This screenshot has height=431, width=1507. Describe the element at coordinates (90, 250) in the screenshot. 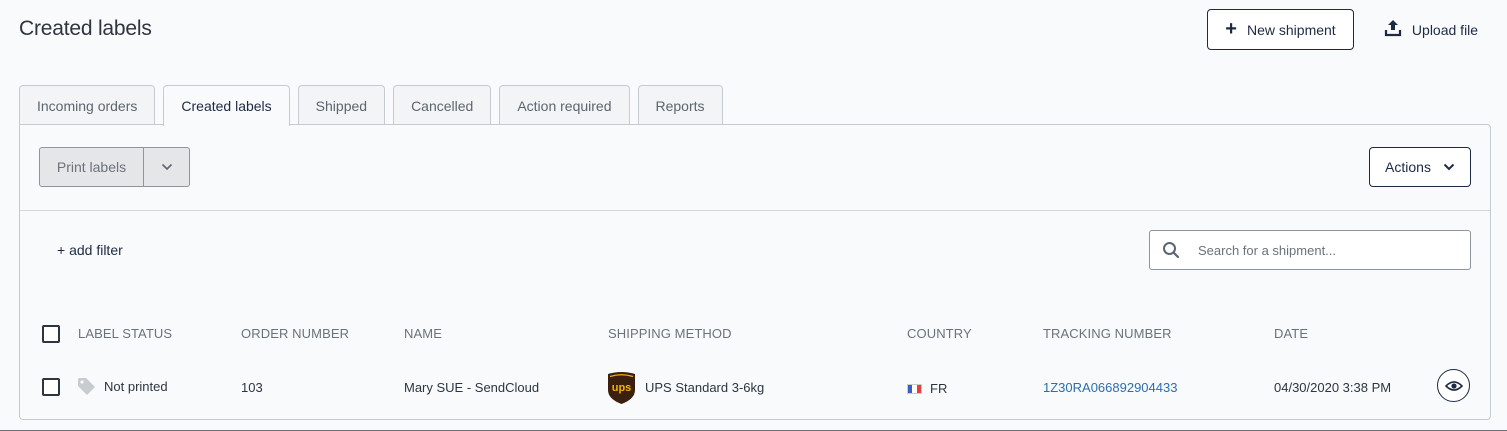

I see `add-filter-link: + add filter` at that location.